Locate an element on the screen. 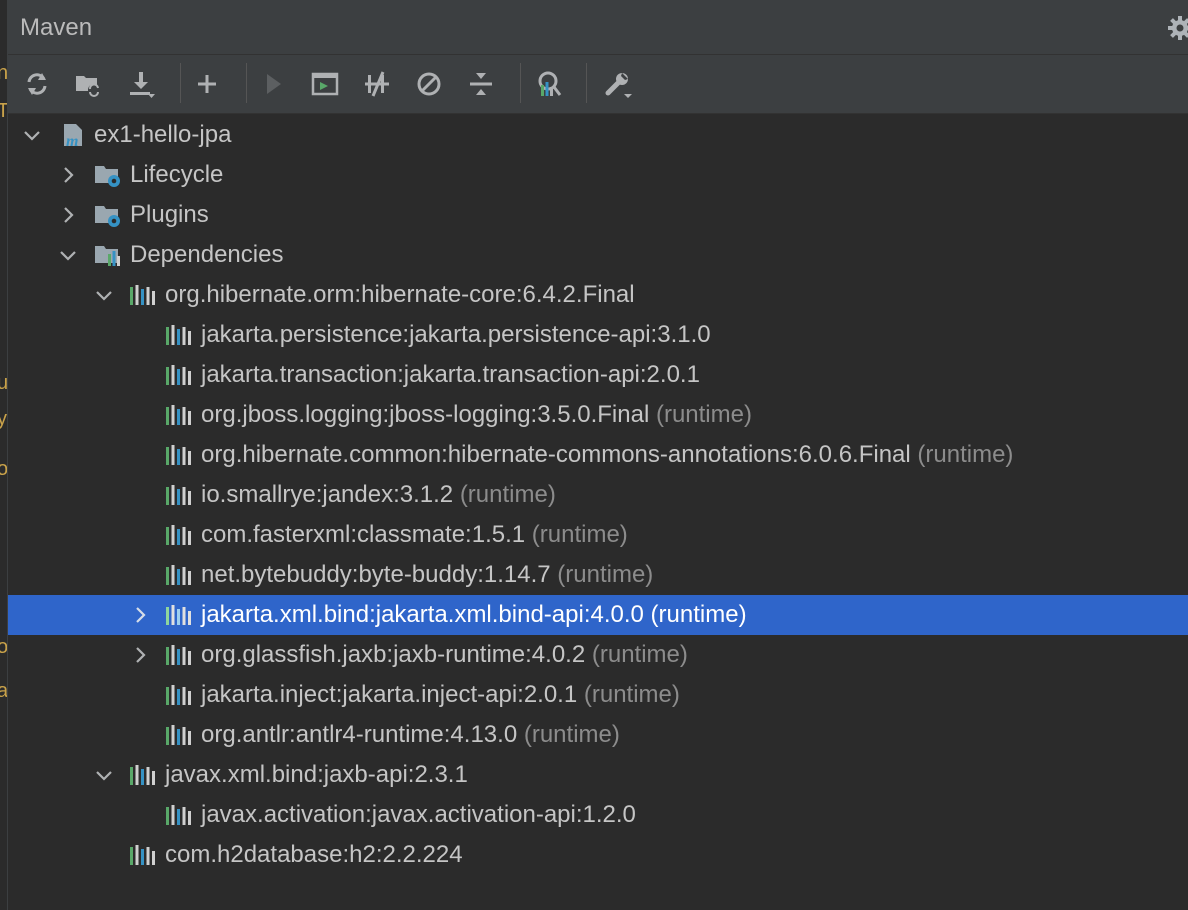  tool-window-title: Maven is located at coordinates (56, 27).